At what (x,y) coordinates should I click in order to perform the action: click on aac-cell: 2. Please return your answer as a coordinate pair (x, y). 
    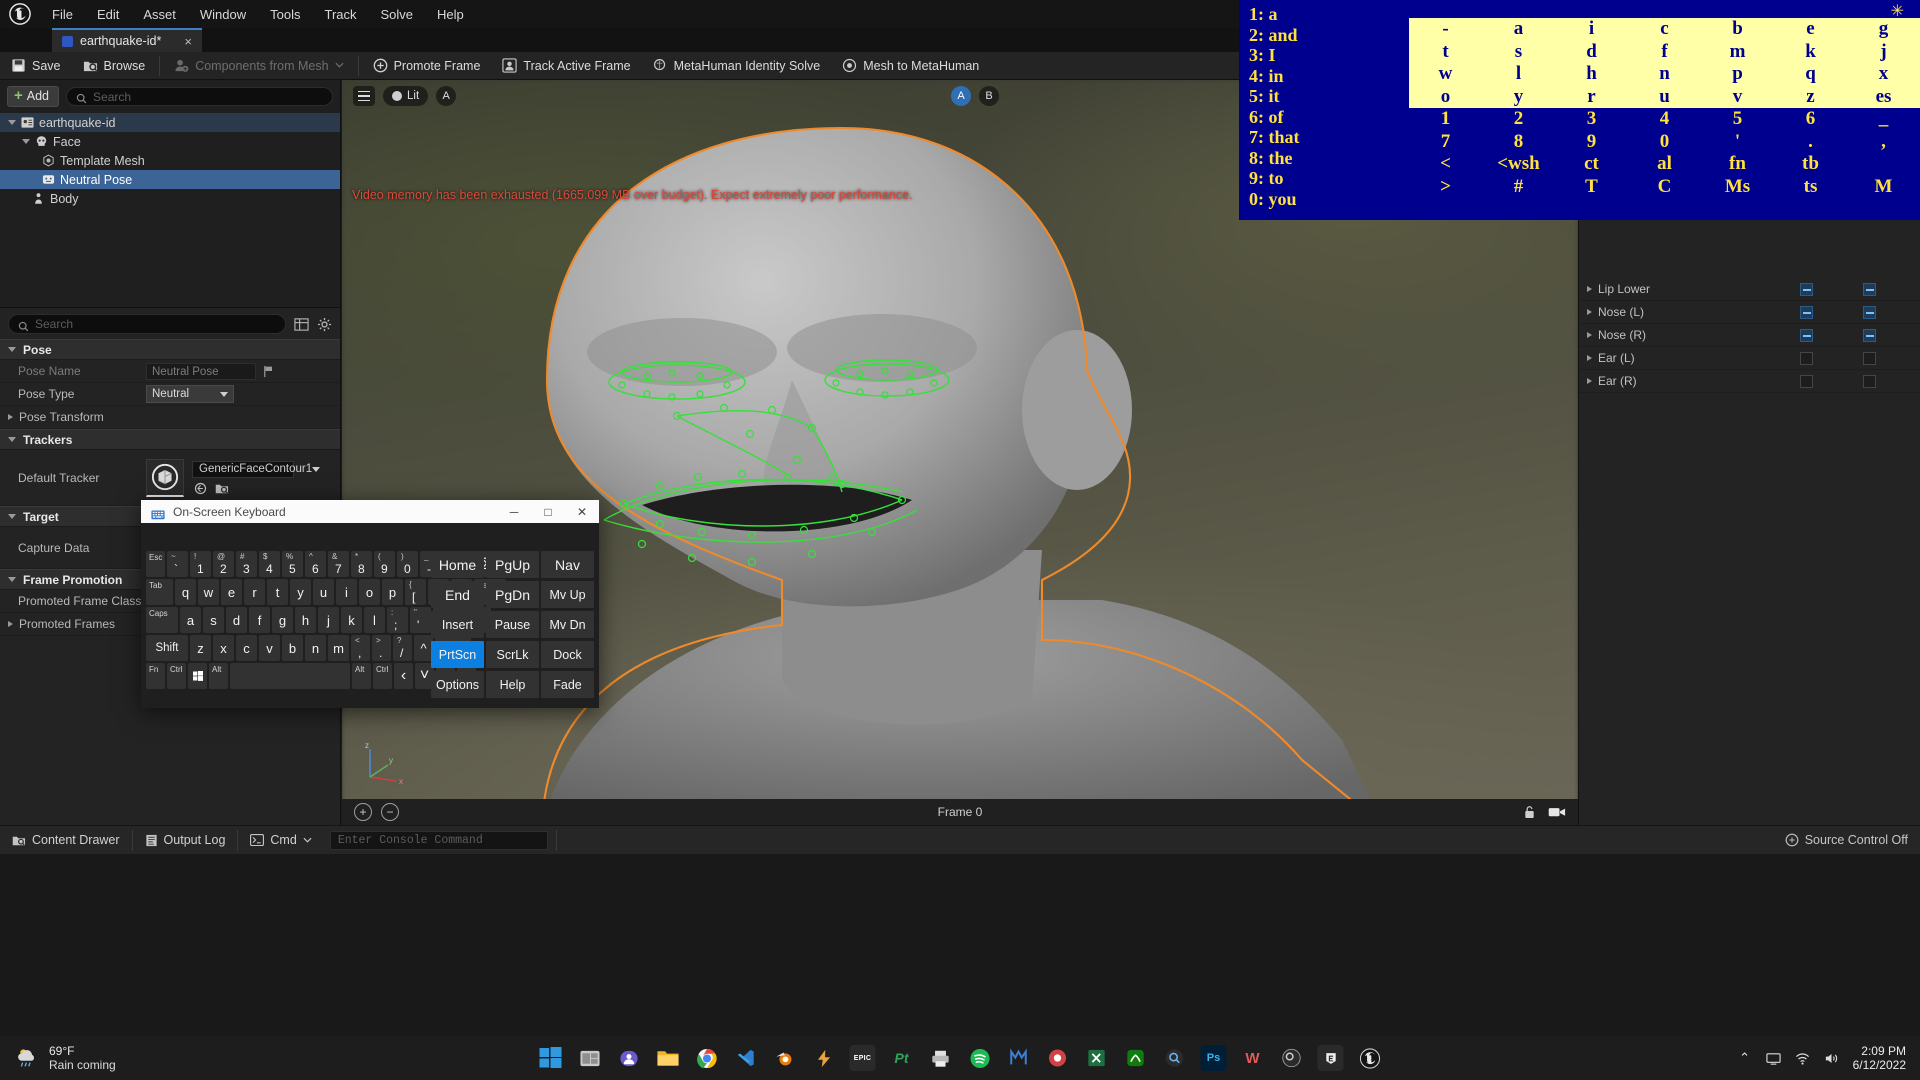
    Looking at the image, I should click on (1518, 119).